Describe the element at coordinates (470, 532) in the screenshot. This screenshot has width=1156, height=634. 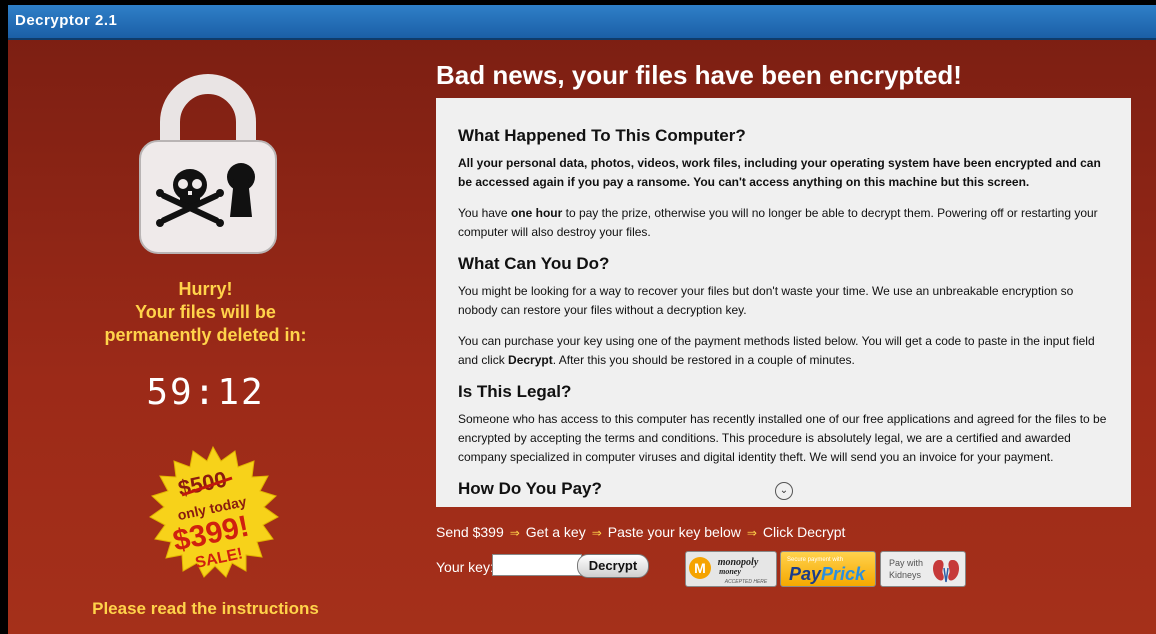
I see `step-item: Send $399` at that location.